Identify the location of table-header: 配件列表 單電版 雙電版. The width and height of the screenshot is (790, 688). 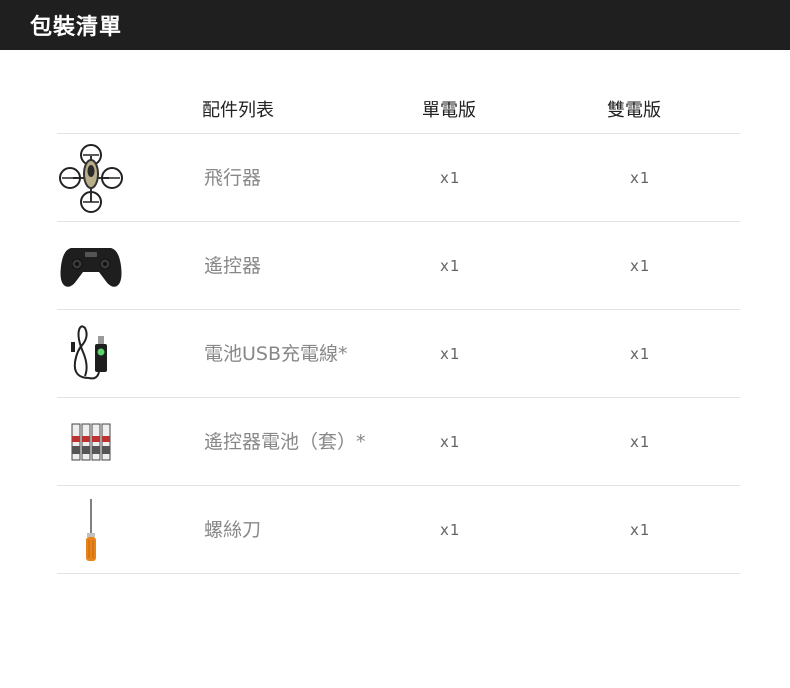
(398, 110).